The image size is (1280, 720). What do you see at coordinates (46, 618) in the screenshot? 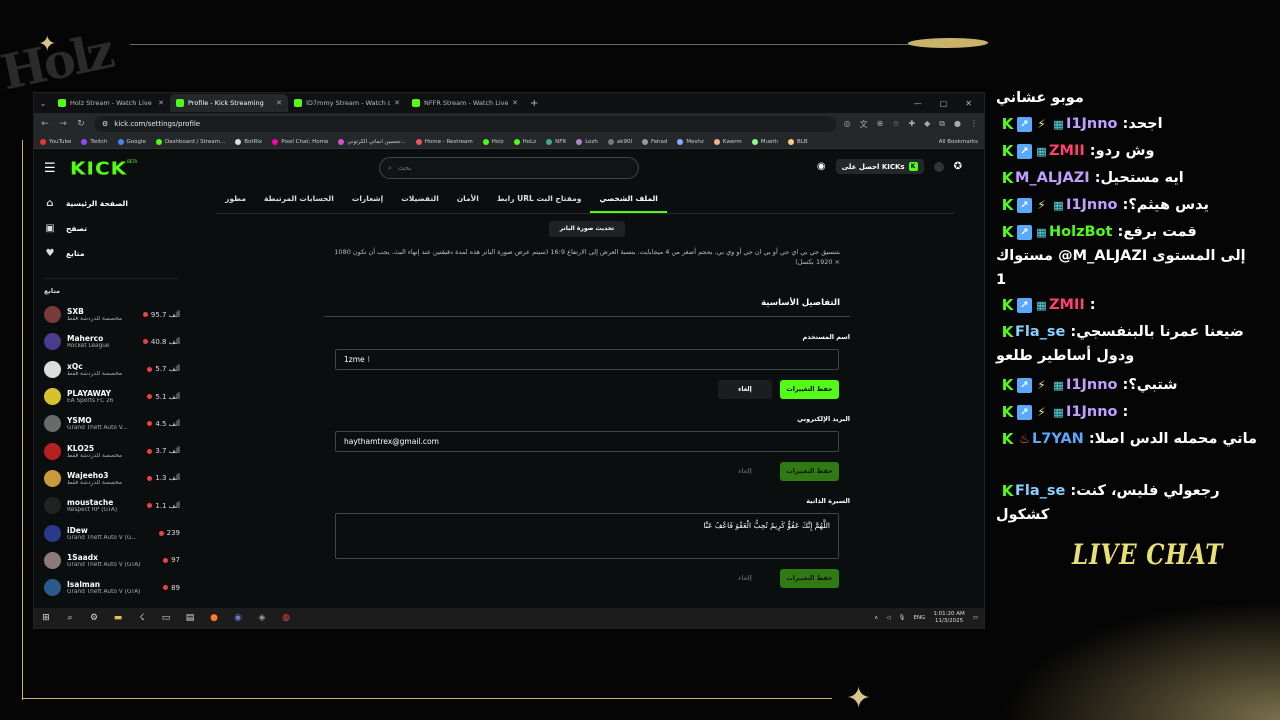
I see `windows-start-icon: ⊞` at bounding box center [46, 618].